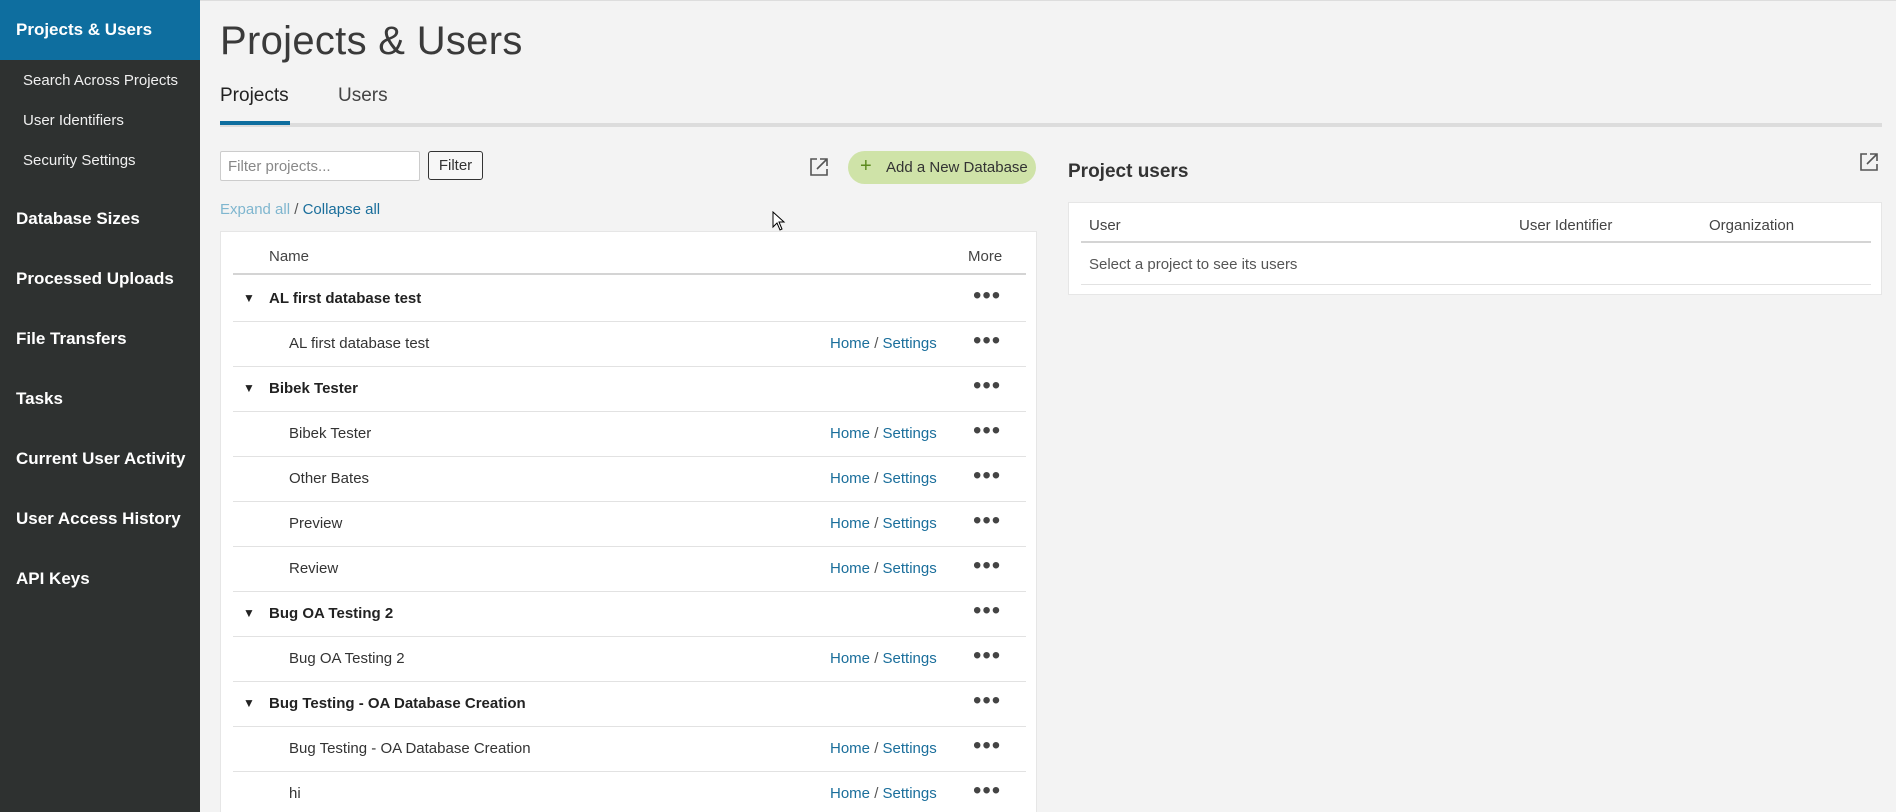 Image resolution: width=1896 pixels, height=812 pixels. Describe the element at coordinates (985, 256) in the screenshot. I see `column-header-more: More` at that location.